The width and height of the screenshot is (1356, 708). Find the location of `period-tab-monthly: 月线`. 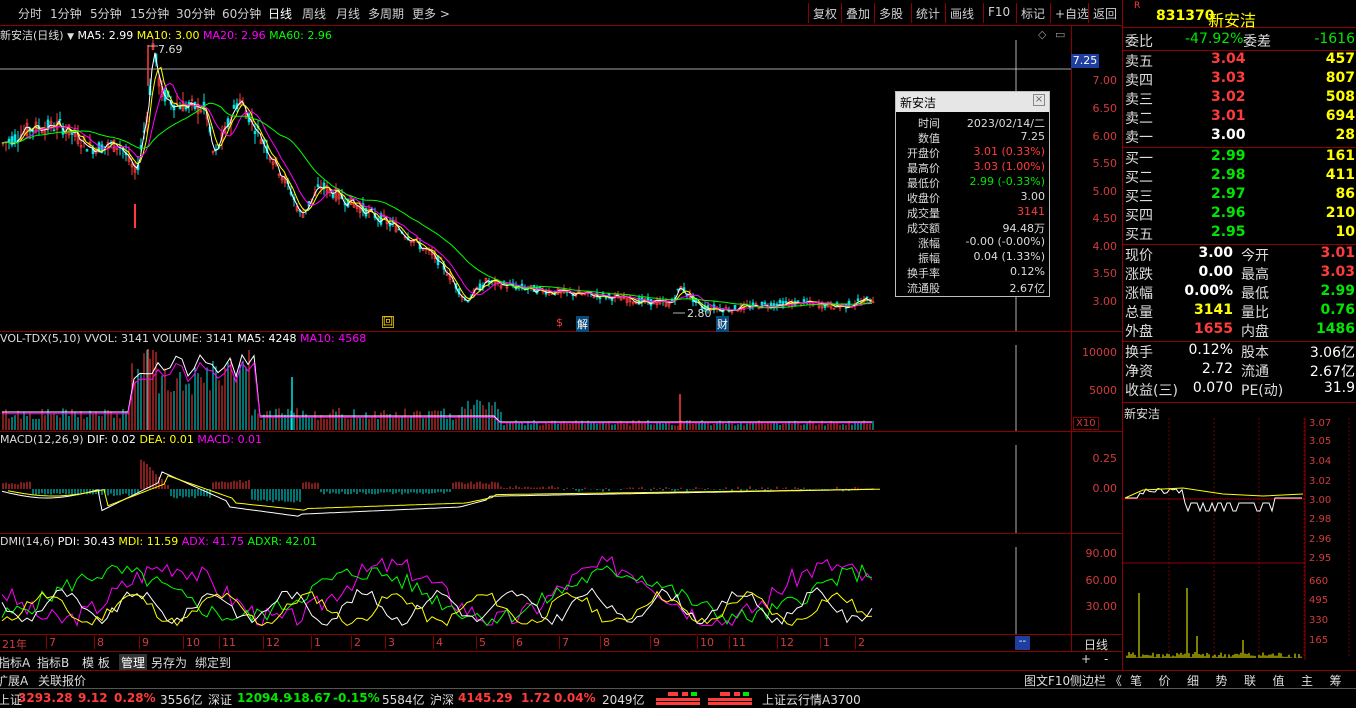

period-tab-monthly: 月线 is located at coordinates (348, 13).